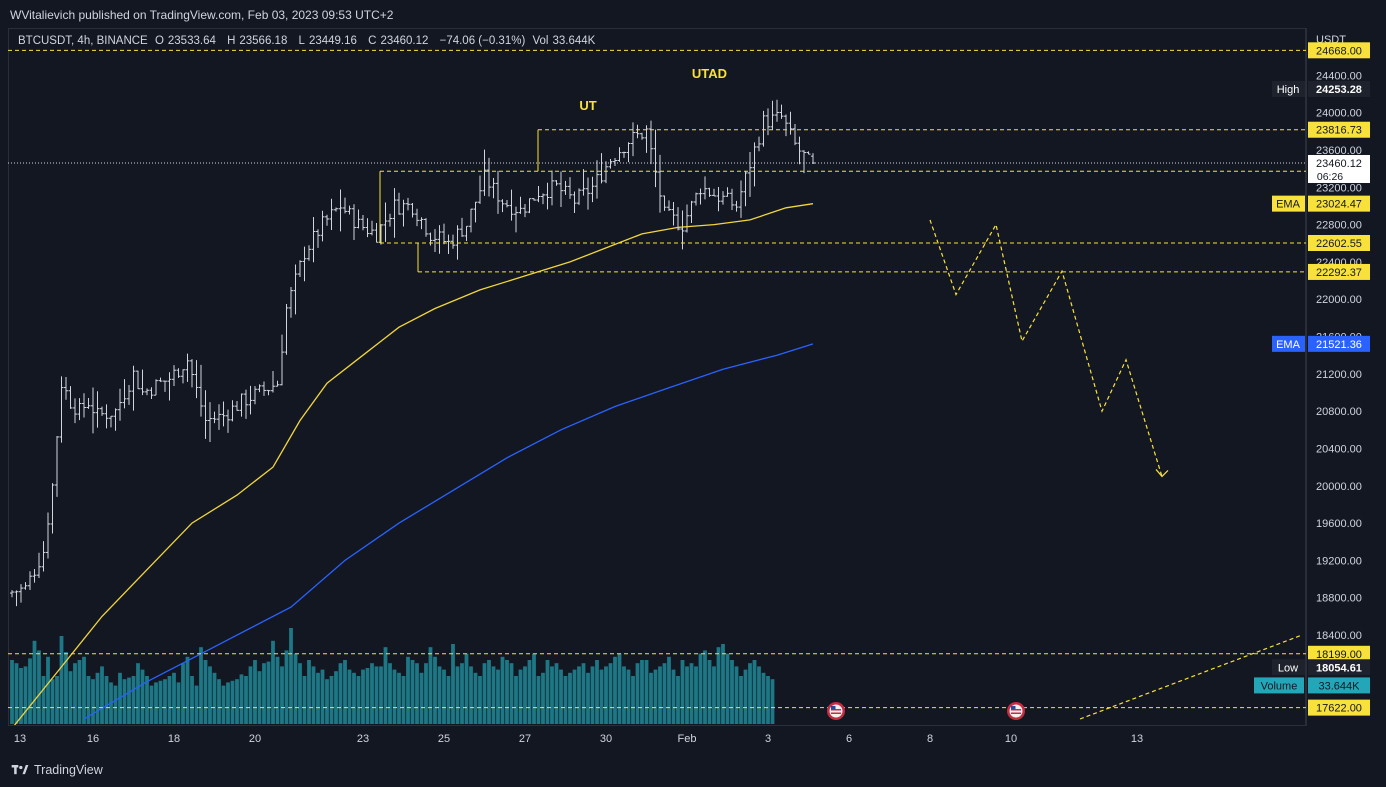 This screenshot has height=787, width=1386. Describe the element at coordinates (1339, 273) in the screenshot. I see `level-badge-text: 22292.37` at that location.